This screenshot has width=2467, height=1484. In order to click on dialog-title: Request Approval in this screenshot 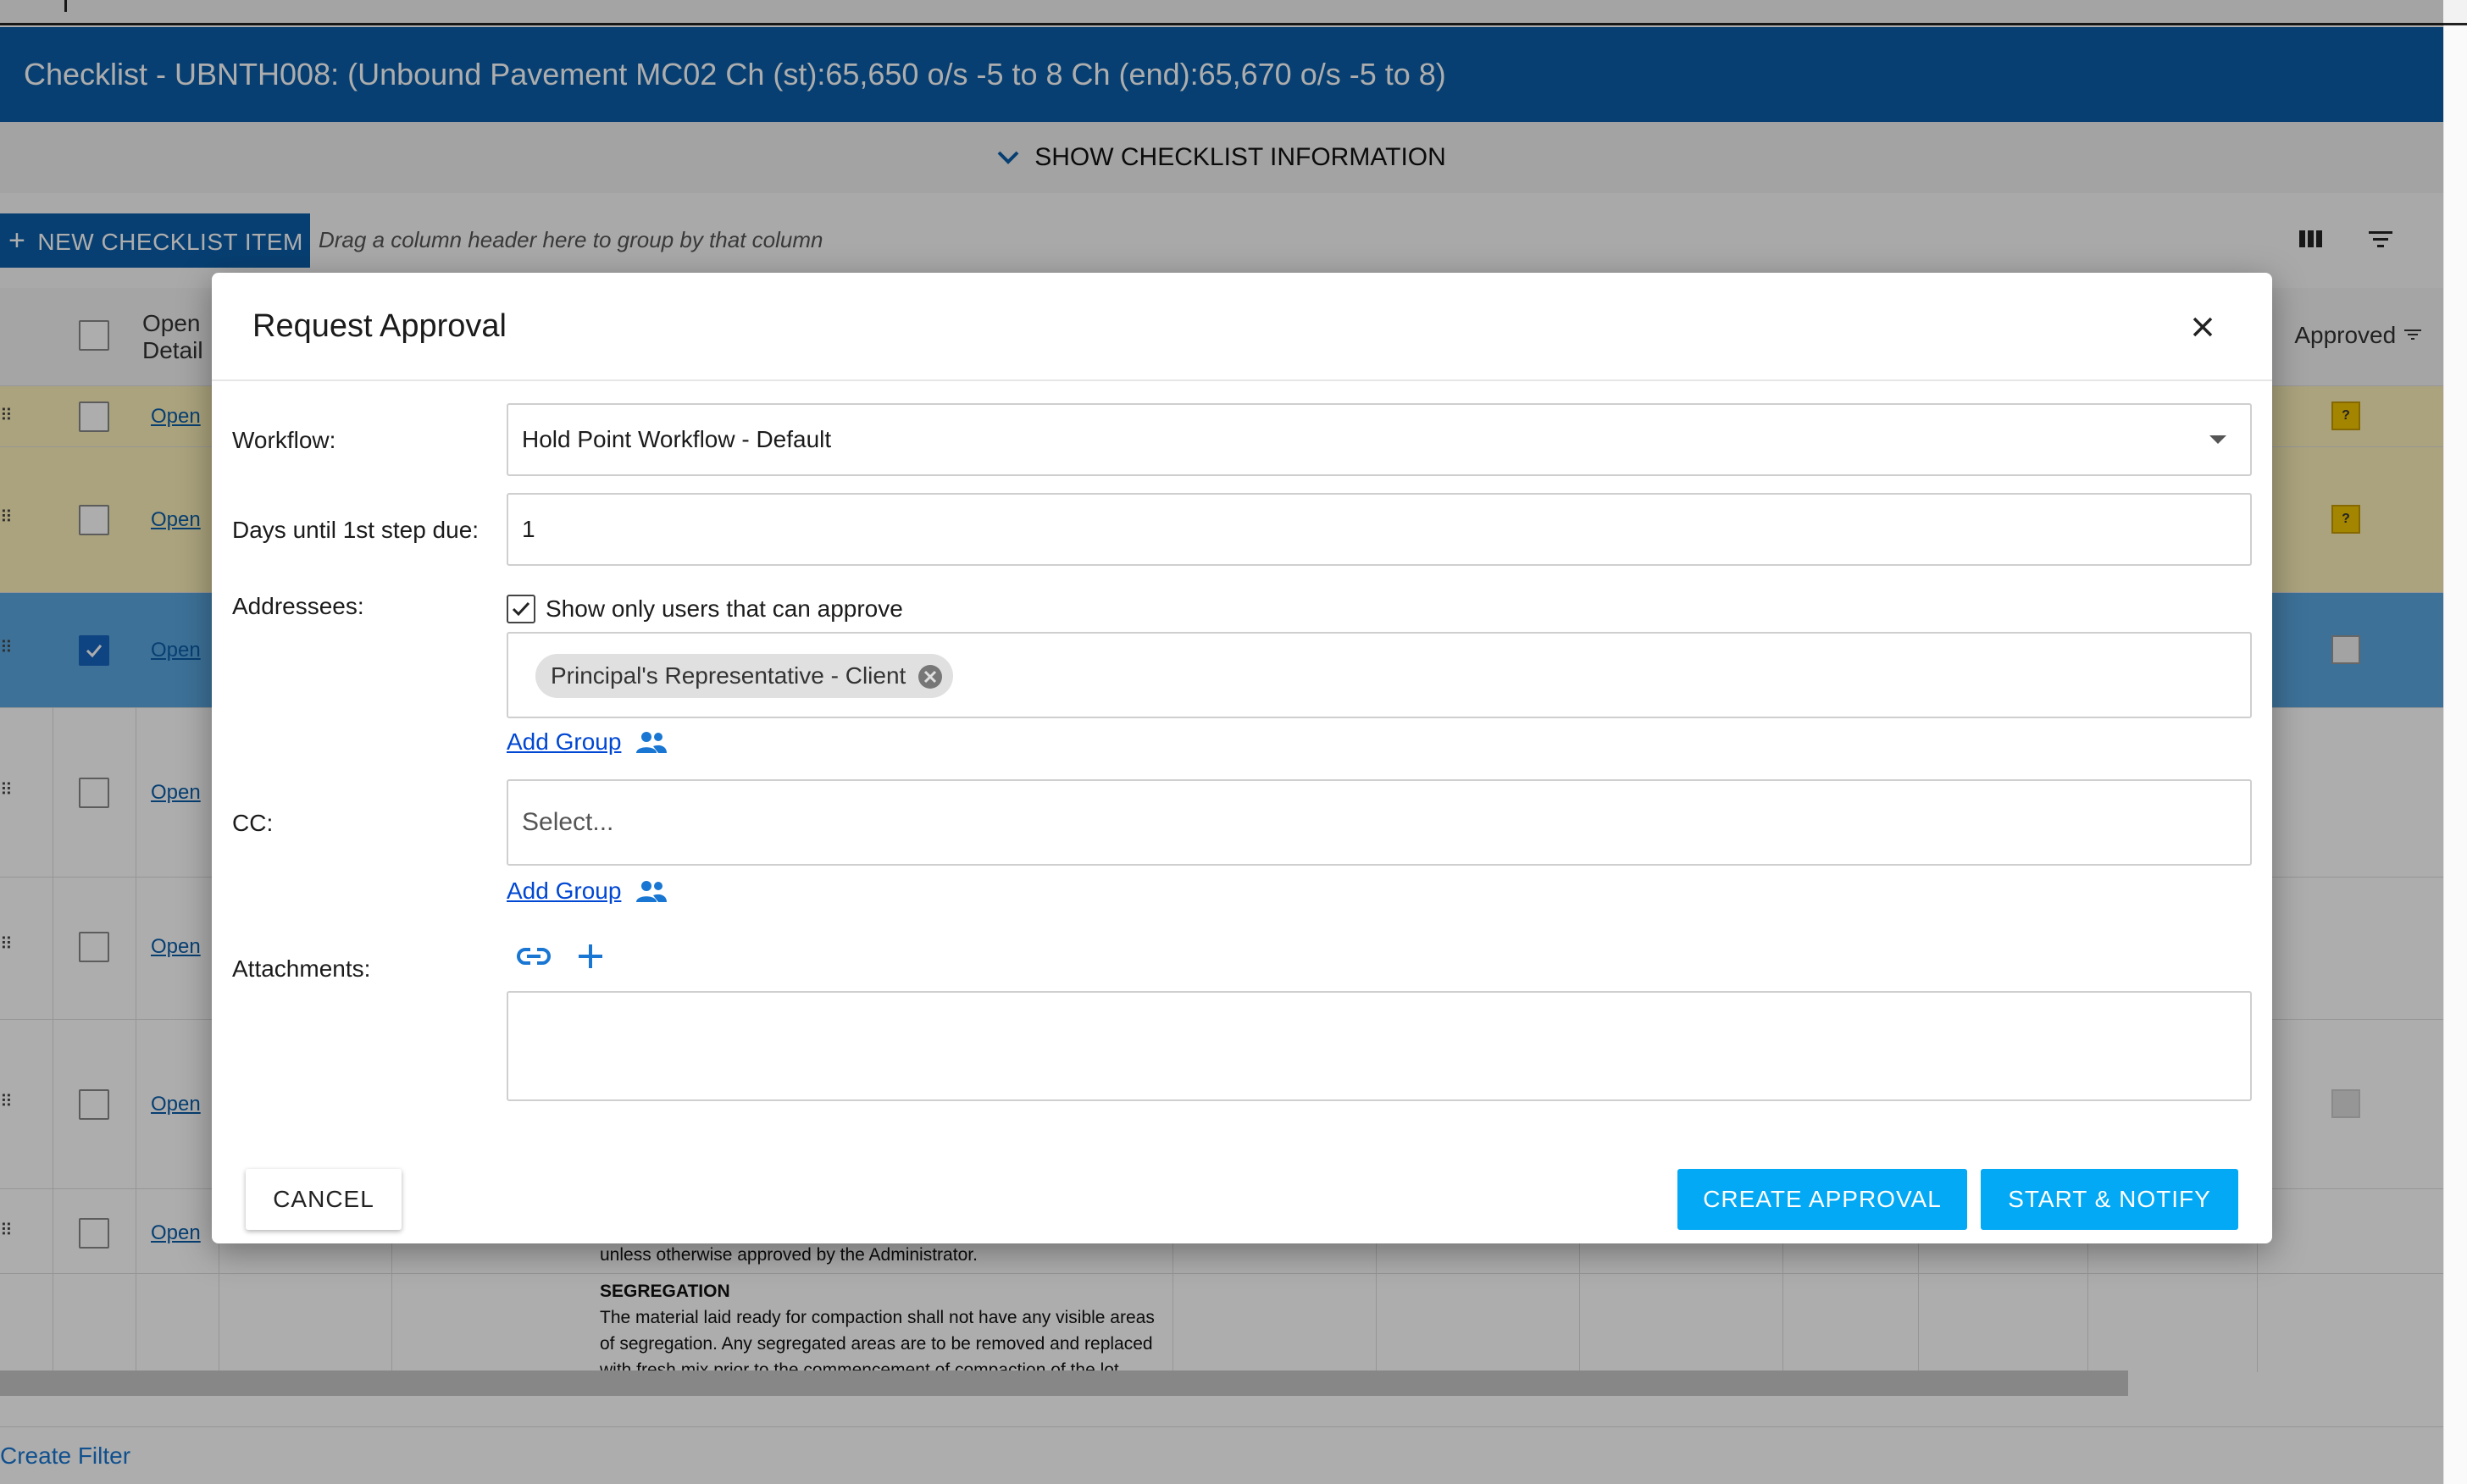, I will do `click(379, 326)`.